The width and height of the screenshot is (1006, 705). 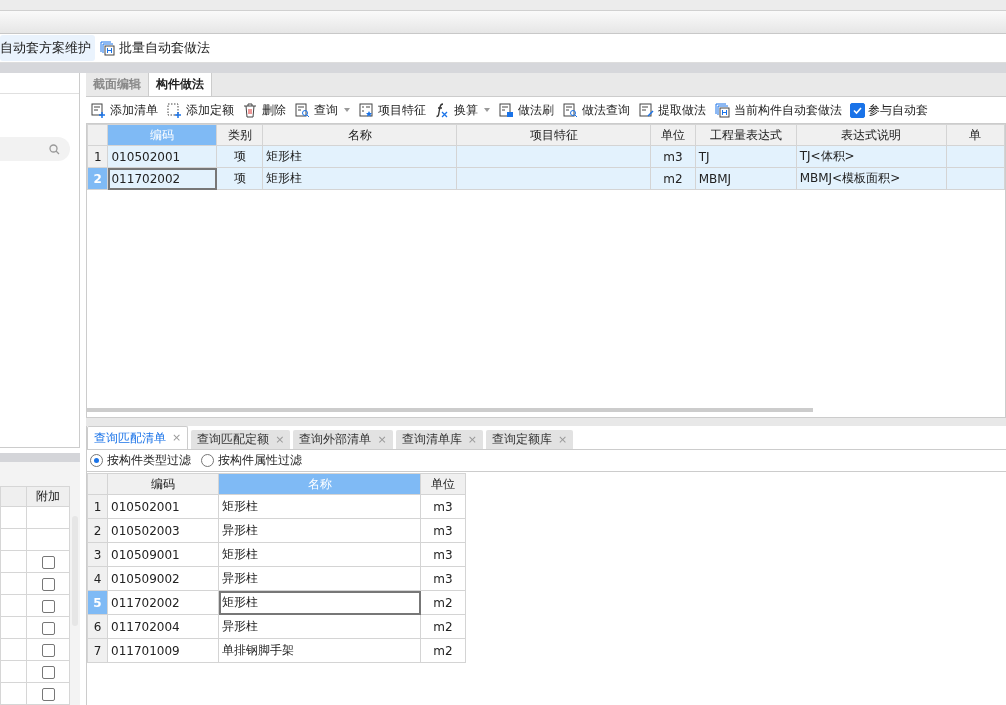 What do you see at coordinates (97, 650) in the screenshot?
I see `row-number: 7` at bounding box center [97, 650].